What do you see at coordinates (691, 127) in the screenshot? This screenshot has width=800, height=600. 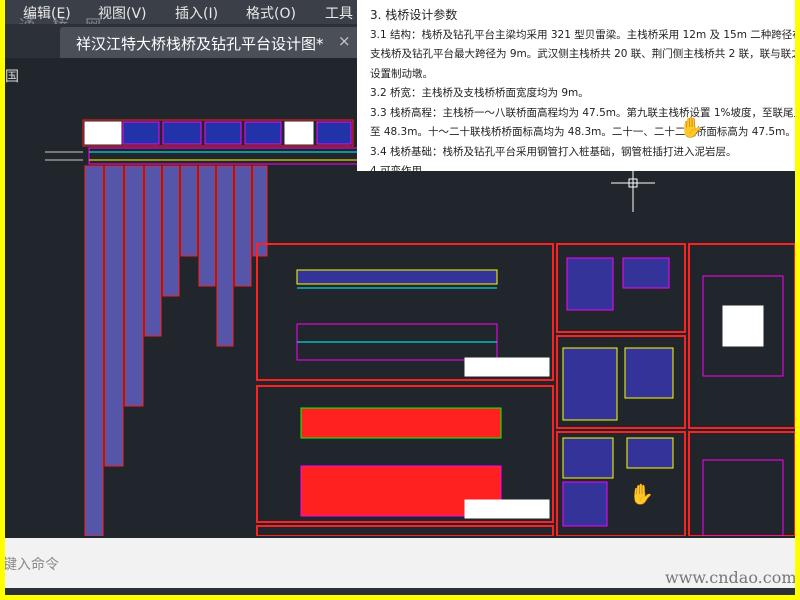 I see `hand-cursor-icon: ✋` at bounding box center [691, 127].